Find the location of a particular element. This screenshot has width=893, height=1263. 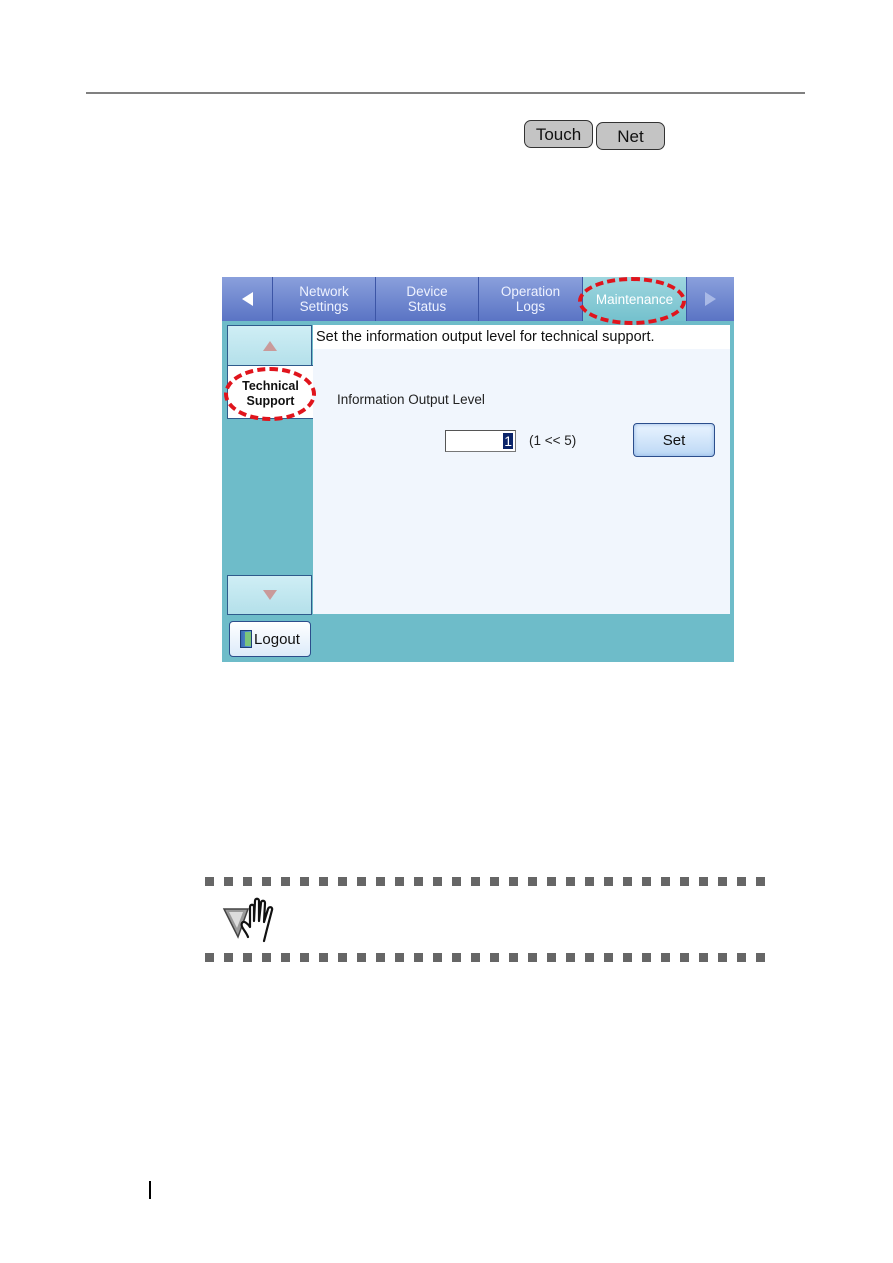

sidebar-scroll-down-button is located at coordinates (269, 595).